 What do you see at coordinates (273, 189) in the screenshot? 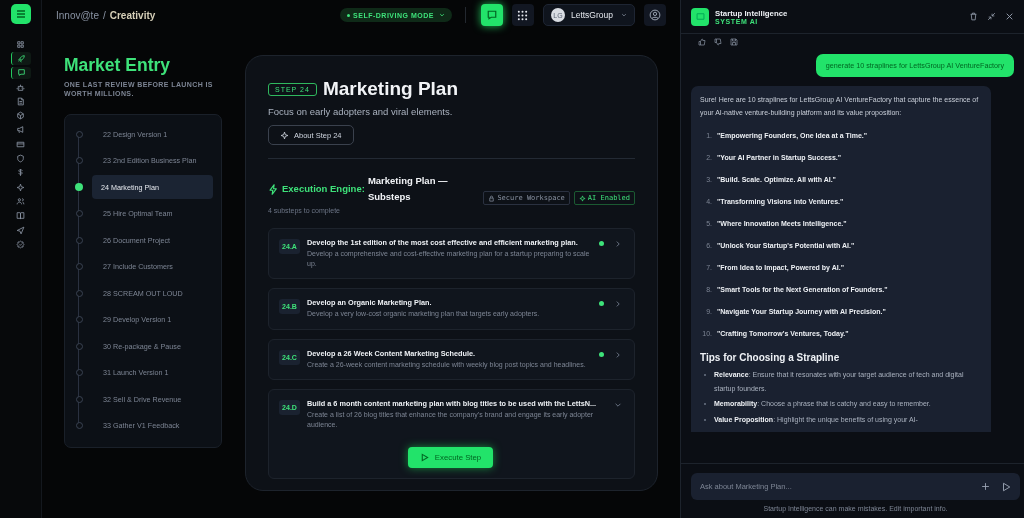
I see `lightning-icon` at bounding box center [273, 189].